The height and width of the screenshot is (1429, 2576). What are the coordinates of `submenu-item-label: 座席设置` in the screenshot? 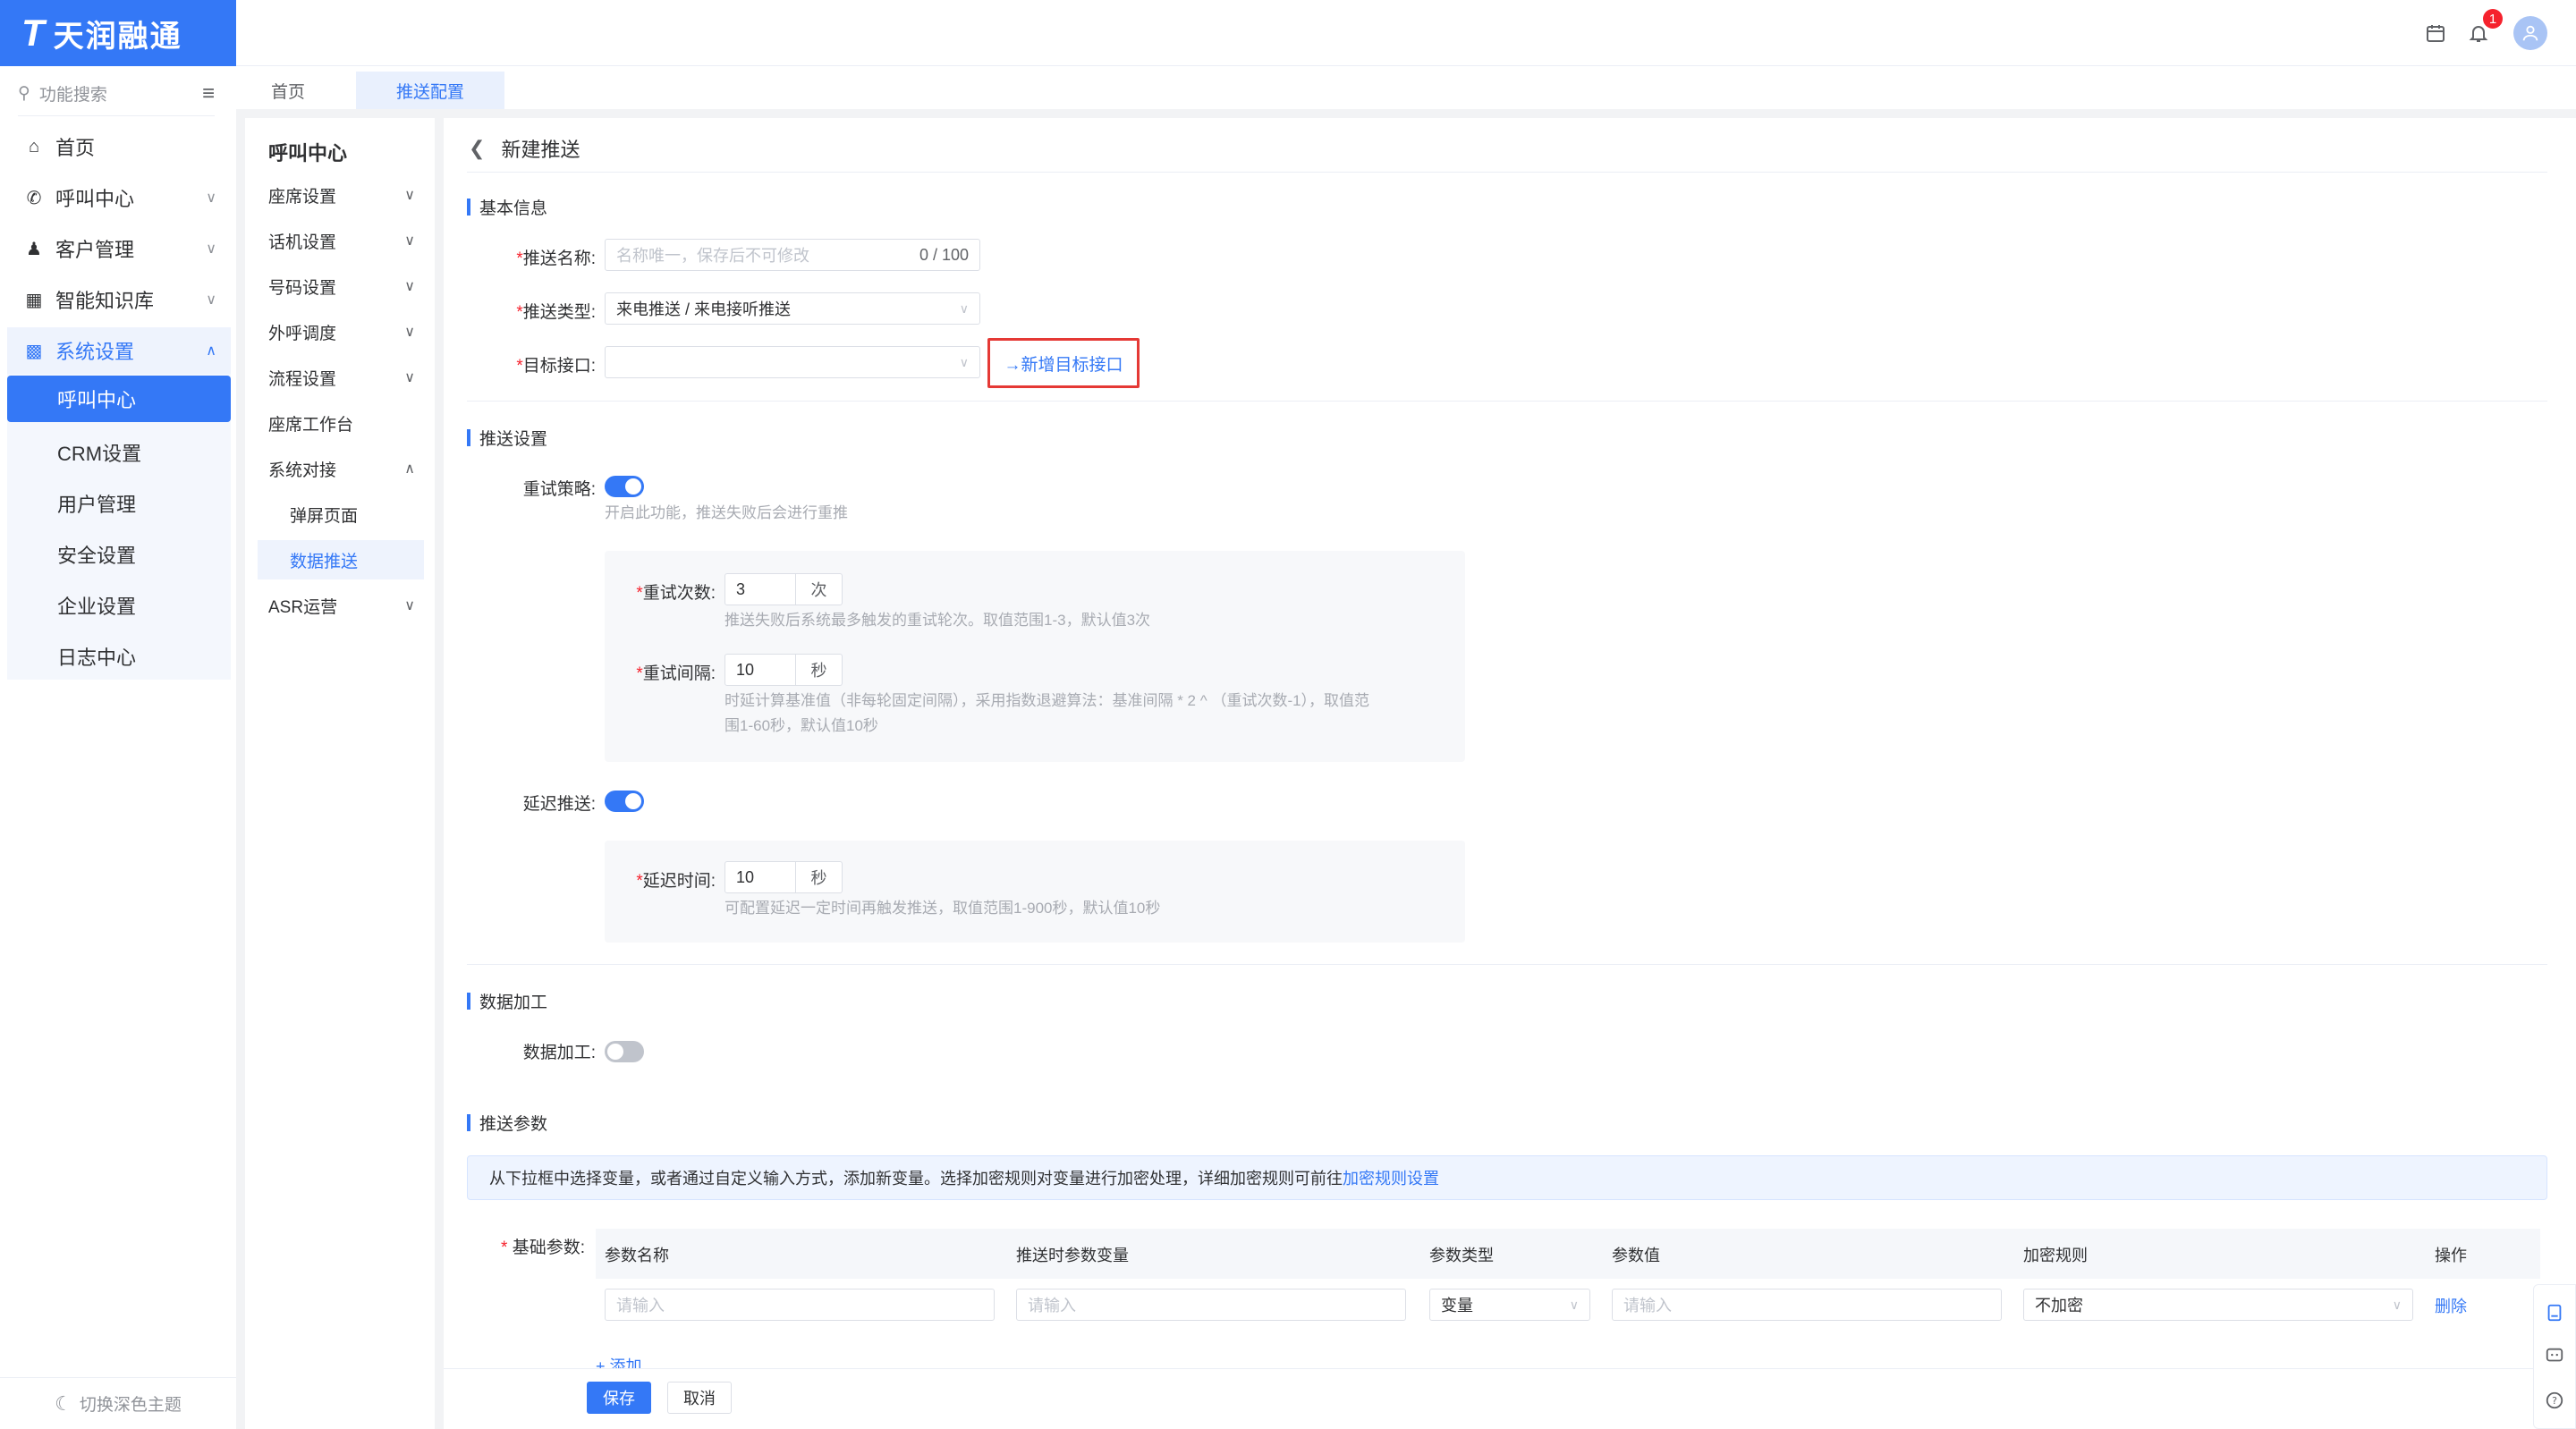 It's located at (302, 197).